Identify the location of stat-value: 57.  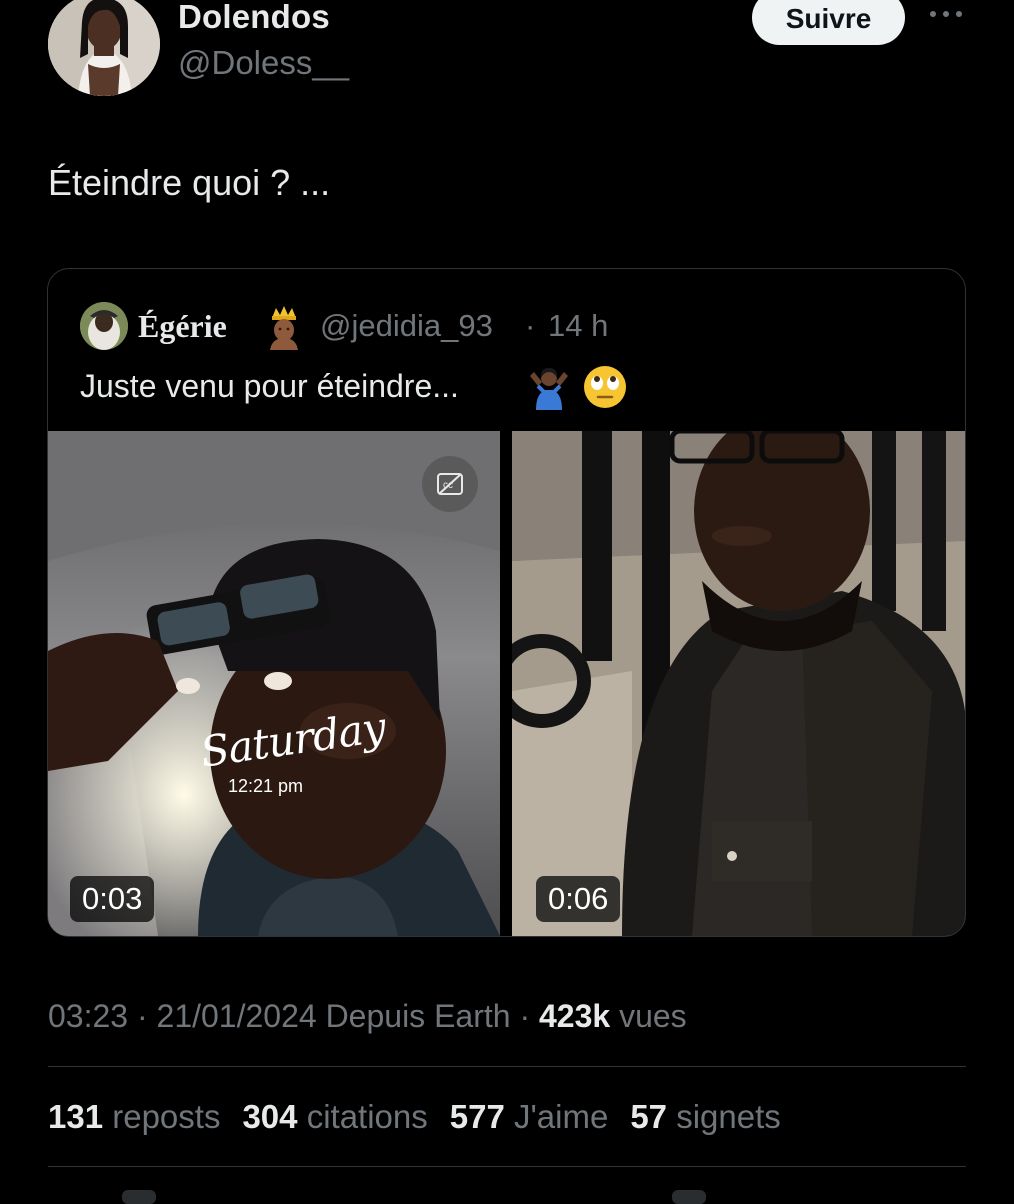
(649, 1116).